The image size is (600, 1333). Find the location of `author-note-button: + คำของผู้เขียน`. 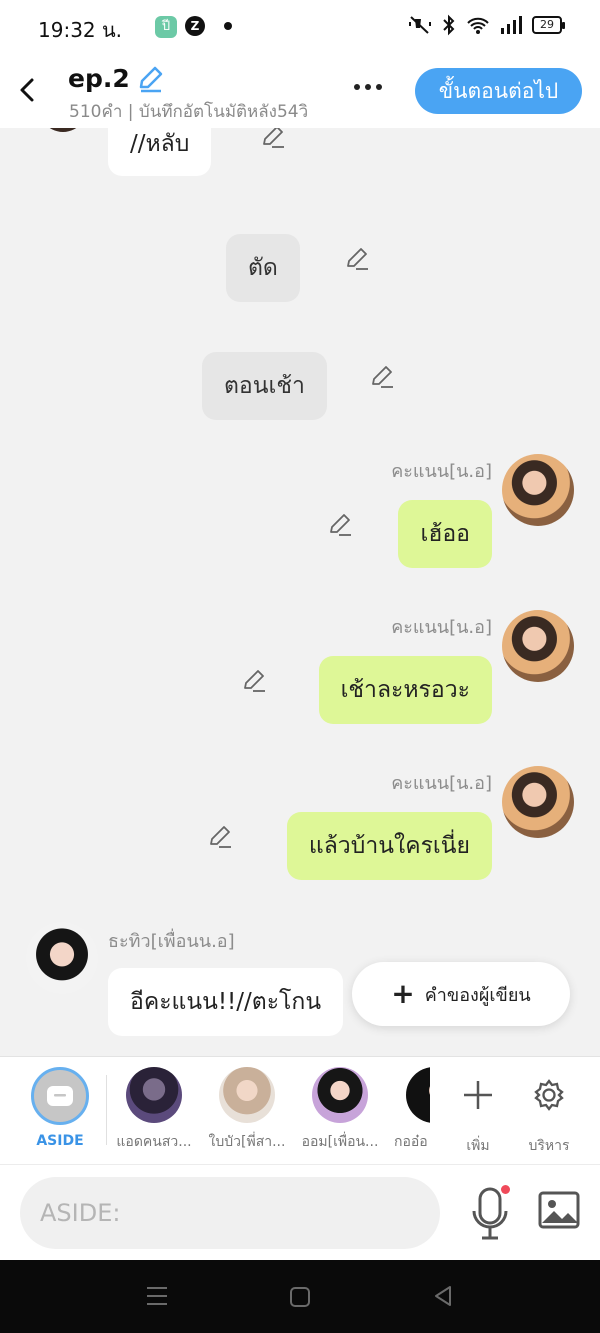

author-note-button: + คำของผู้เขียน is located at coordinates (461, 994).